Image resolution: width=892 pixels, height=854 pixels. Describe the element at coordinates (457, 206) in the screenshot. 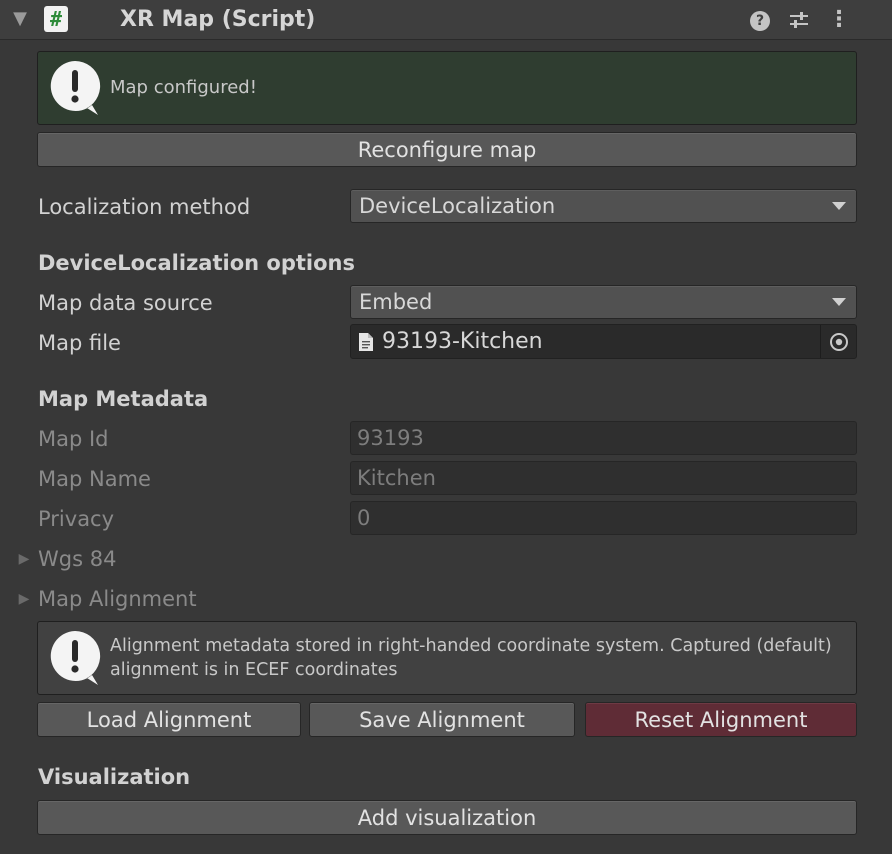

I see `localization-method-value: DeviceLocalization` at that location.